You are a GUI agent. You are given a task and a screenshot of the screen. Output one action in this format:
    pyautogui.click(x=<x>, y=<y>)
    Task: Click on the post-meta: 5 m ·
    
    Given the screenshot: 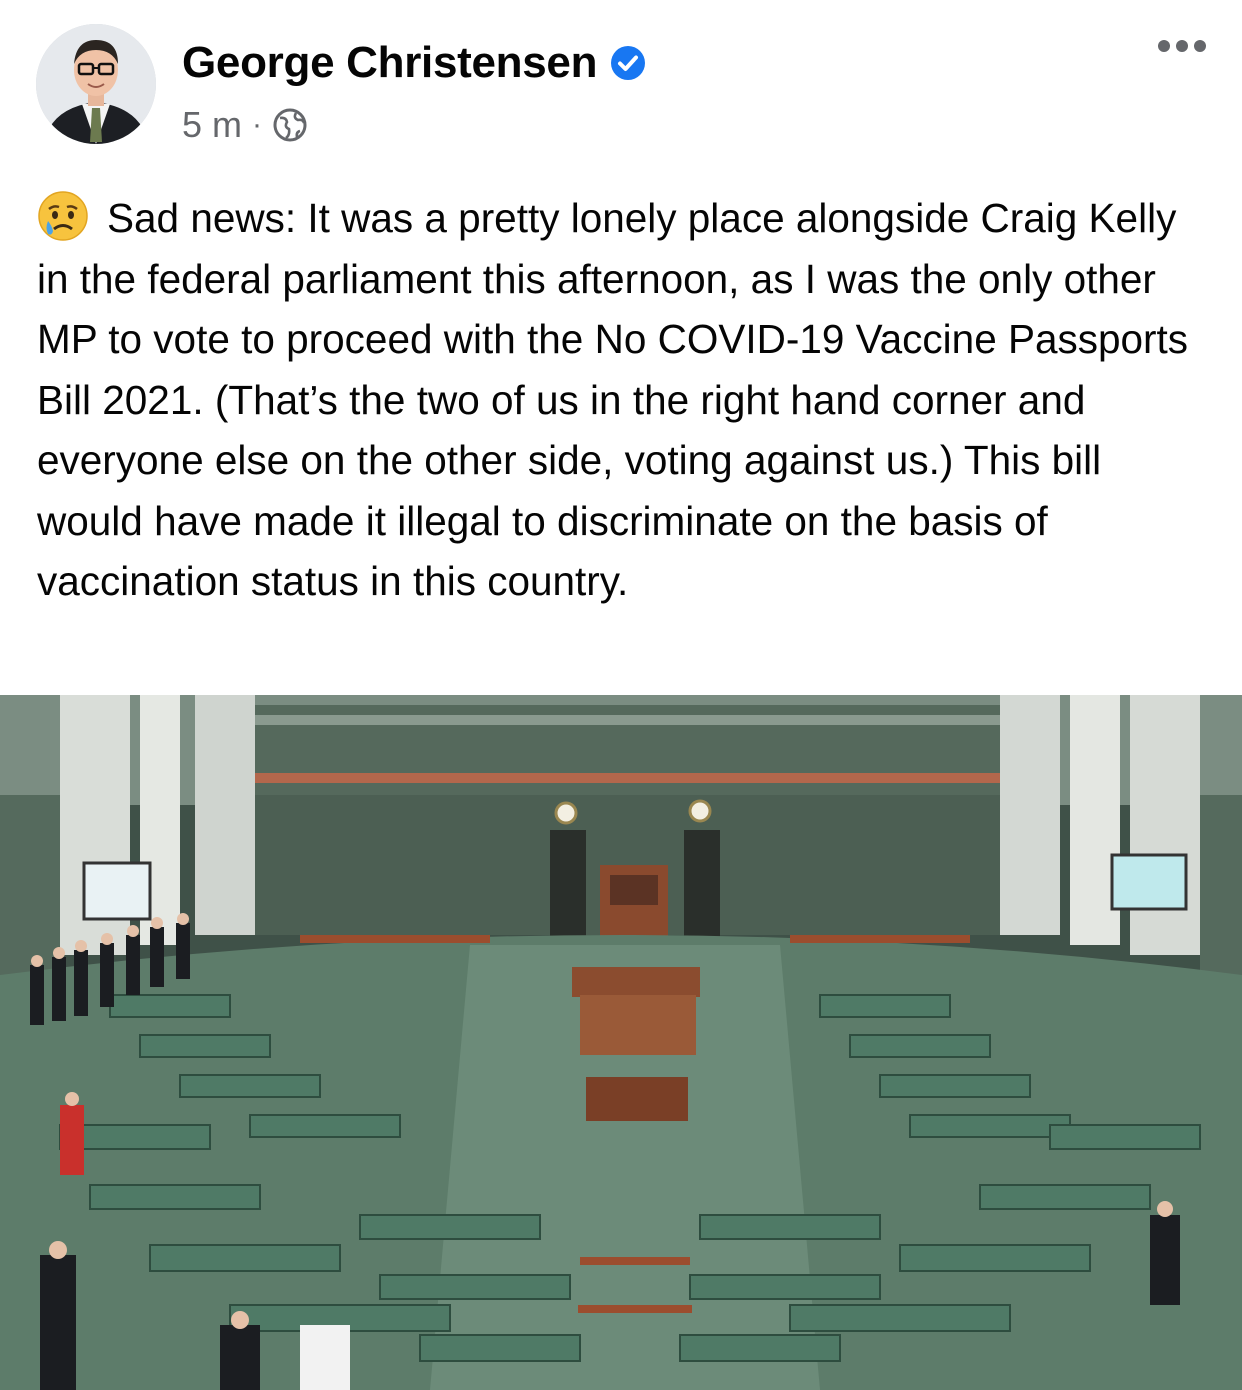 What is the action you would take?
    pyautogui.click(x=245, y=125)
    